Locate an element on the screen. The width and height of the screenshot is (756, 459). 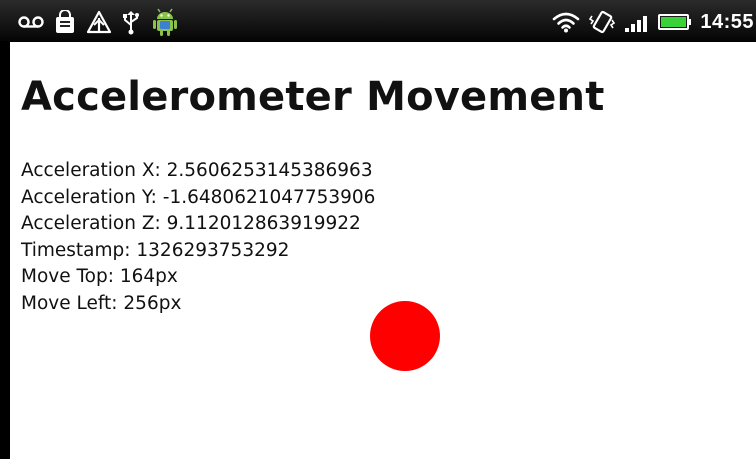
system-status: 14:55 is located at coordinates (654, 22).